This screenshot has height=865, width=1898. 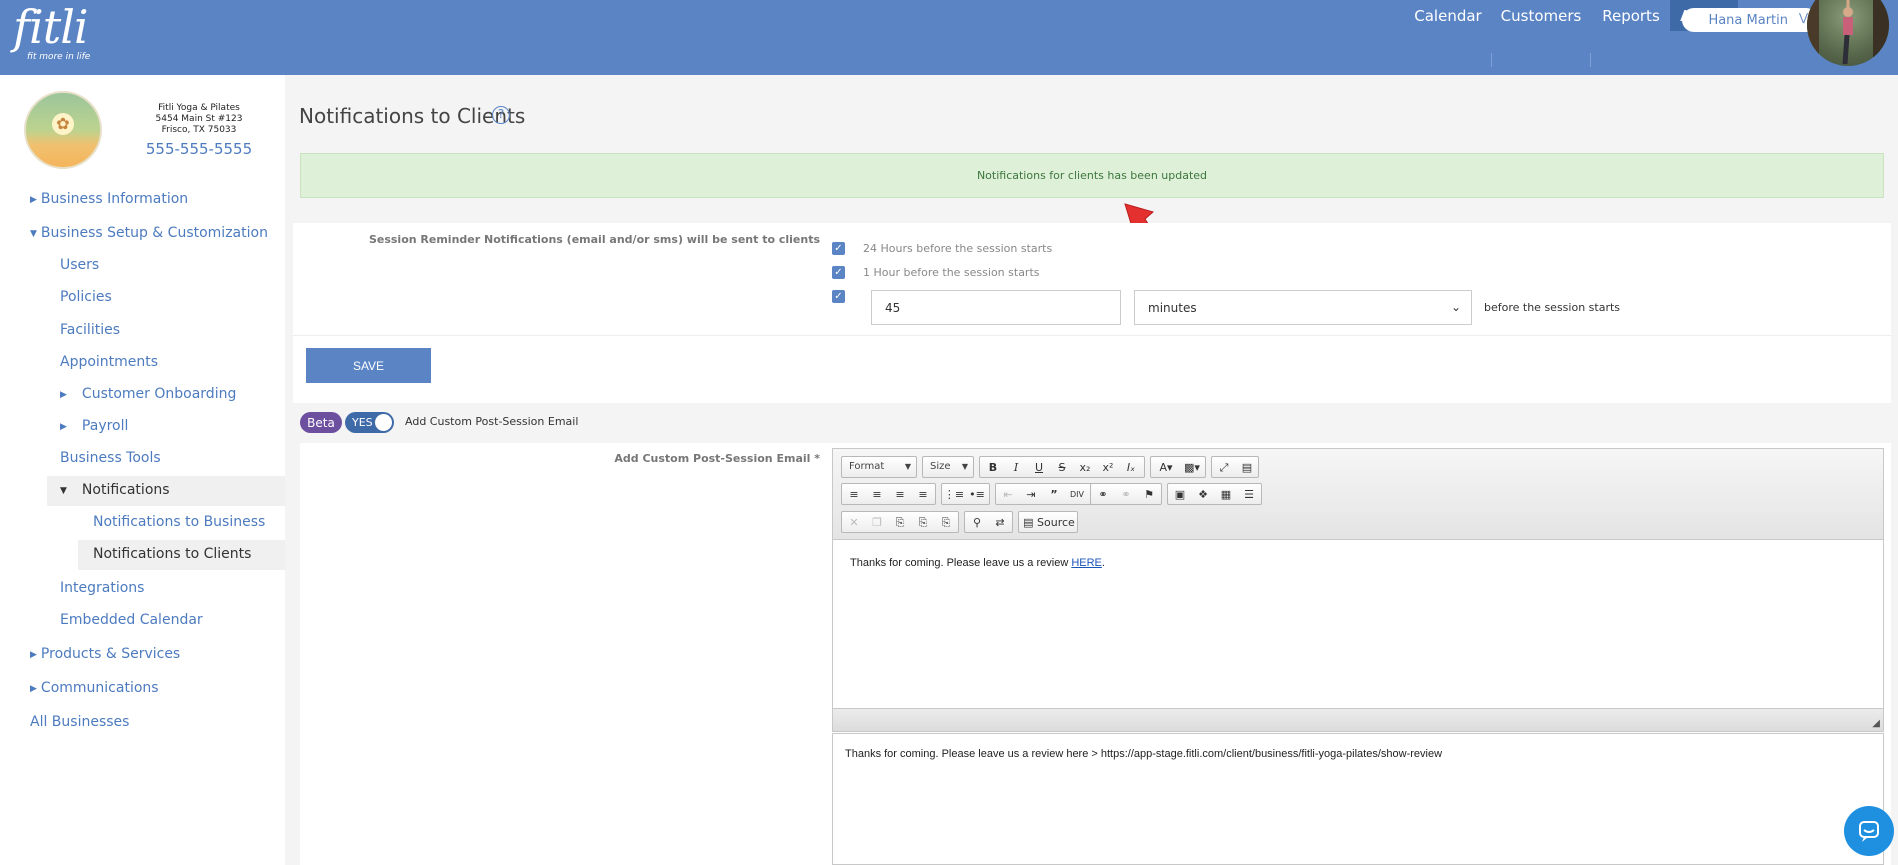 What do you see at coordinates (838, 296) in the screenshot?
I see `reminder-custom-checkbox: ✓` at bounding box center [838, 296].